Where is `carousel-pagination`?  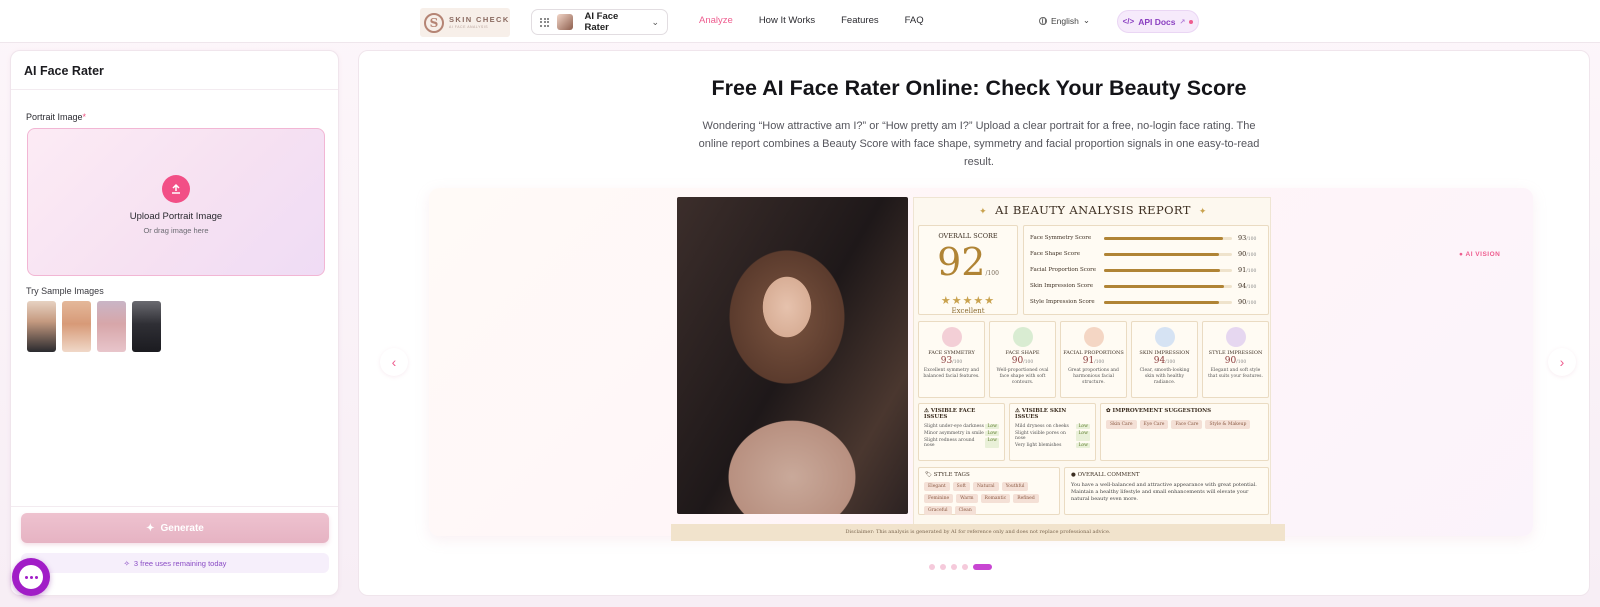 carousel-pagination is located at coordinates (960, 567).